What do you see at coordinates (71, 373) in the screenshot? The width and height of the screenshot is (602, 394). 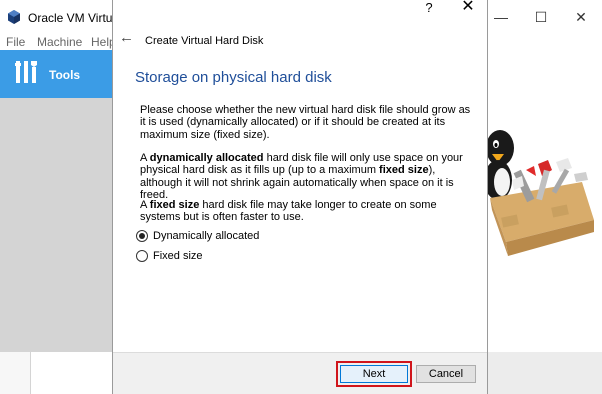 I see `left-panel-lower-inner` at bounding box center [71, 373].